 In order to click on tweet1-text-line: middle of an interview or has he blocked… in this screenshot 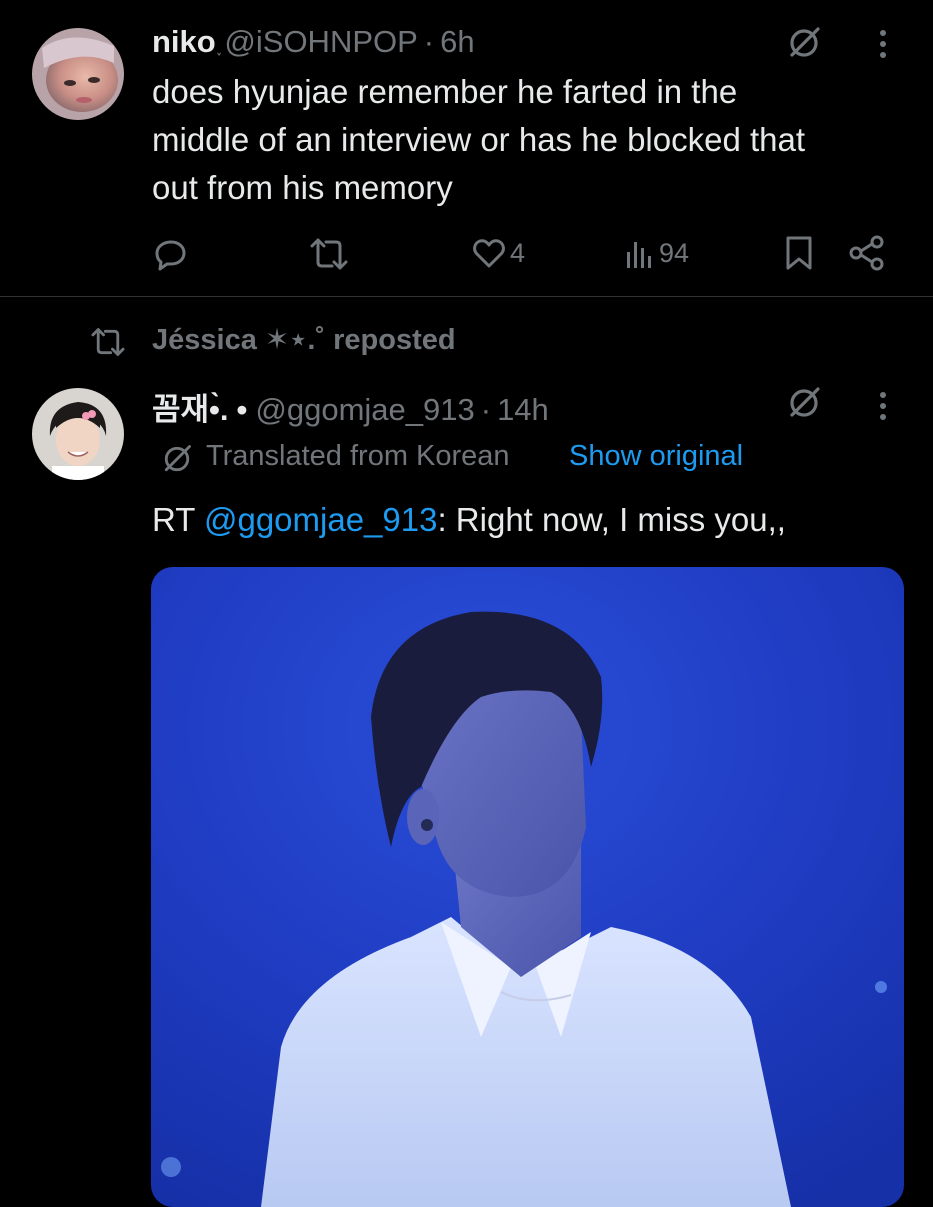, I will do `click(479, 139)`.